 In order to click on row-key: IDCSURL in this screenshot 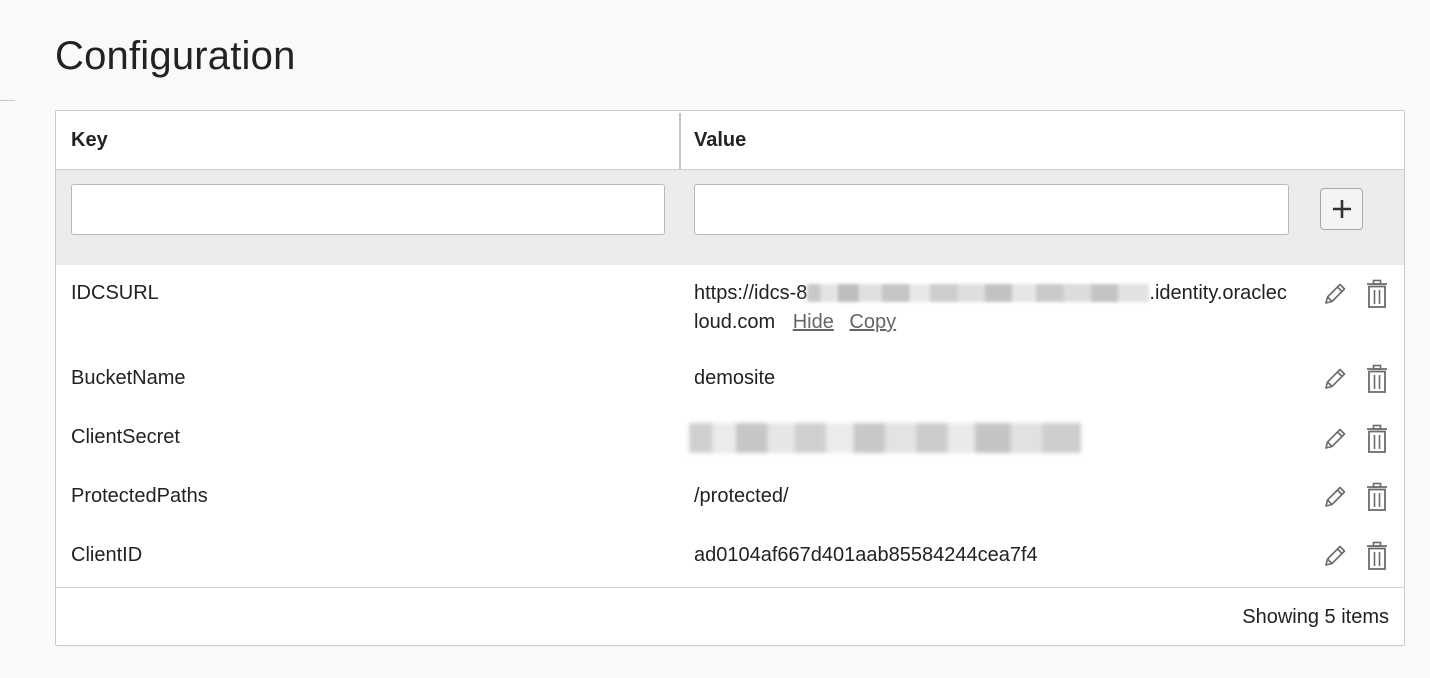, I will do `click(115, 293)`.